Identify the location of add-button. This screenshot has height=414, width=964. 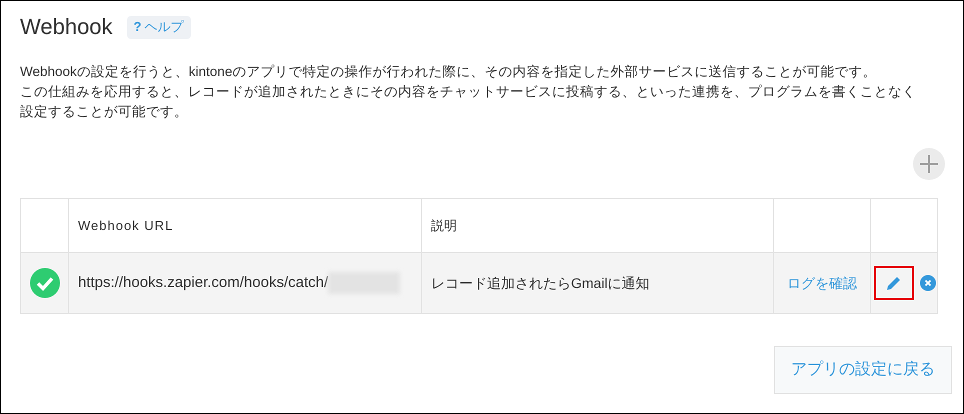
(929, 164).